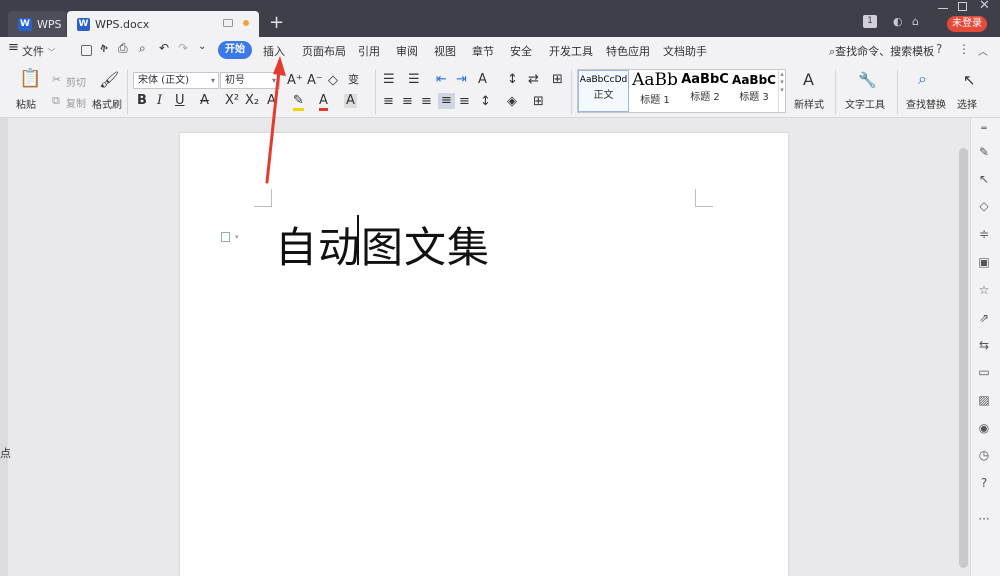  What do you see at coordinates (705, 91) in the screenshot?
I see `style-heading-2: AaBbC 标题 2` at bounding box center [705, 91].